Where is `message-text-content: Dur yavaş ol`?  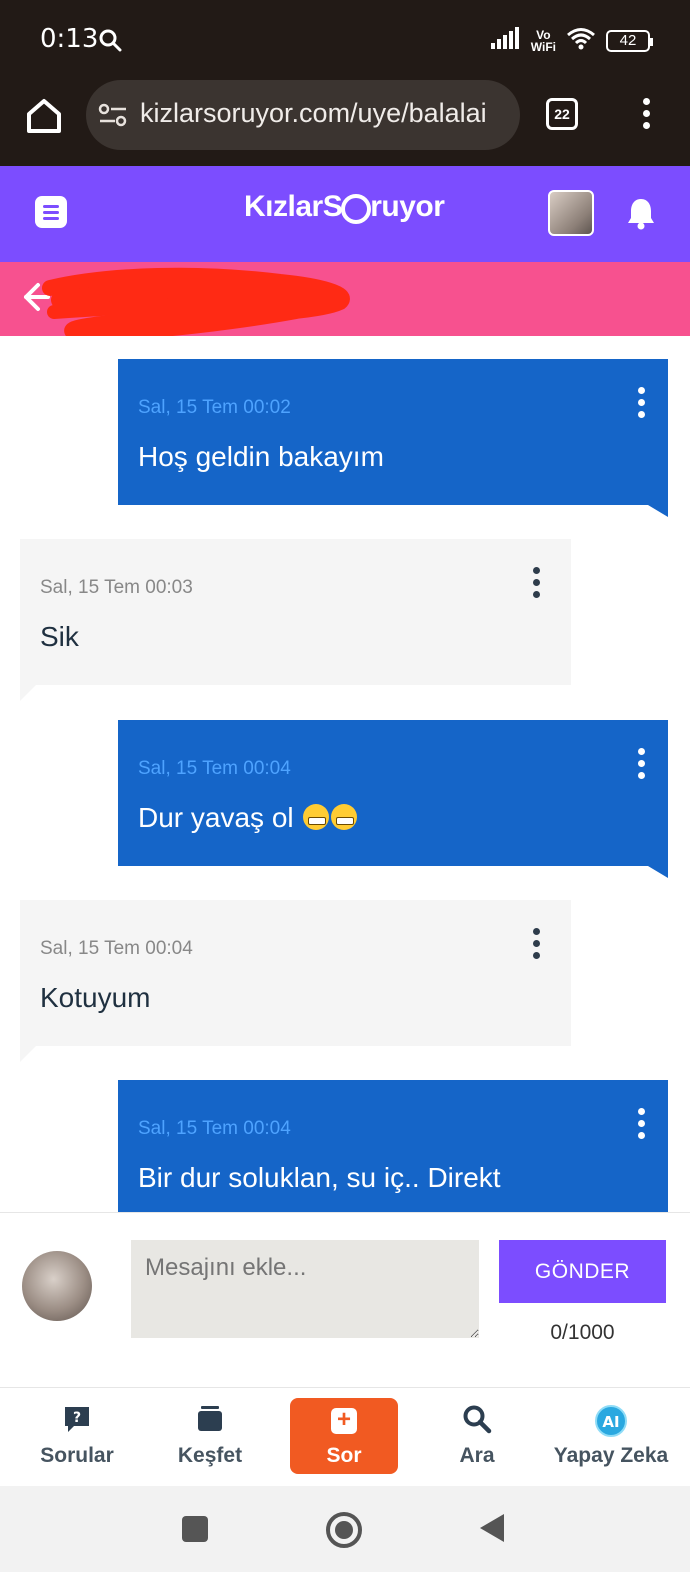 message-text-content: Dur yavaş ol is located at coordinates (216, 817).